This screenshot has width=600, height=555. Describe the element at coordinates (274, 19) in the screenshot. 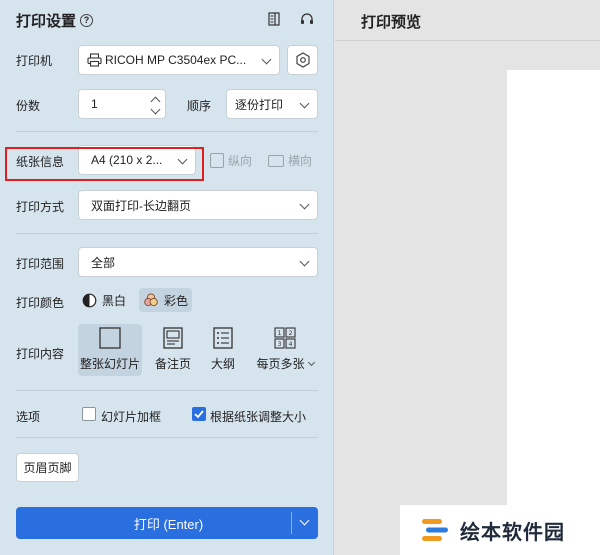

I see `layout-icon` at that location.